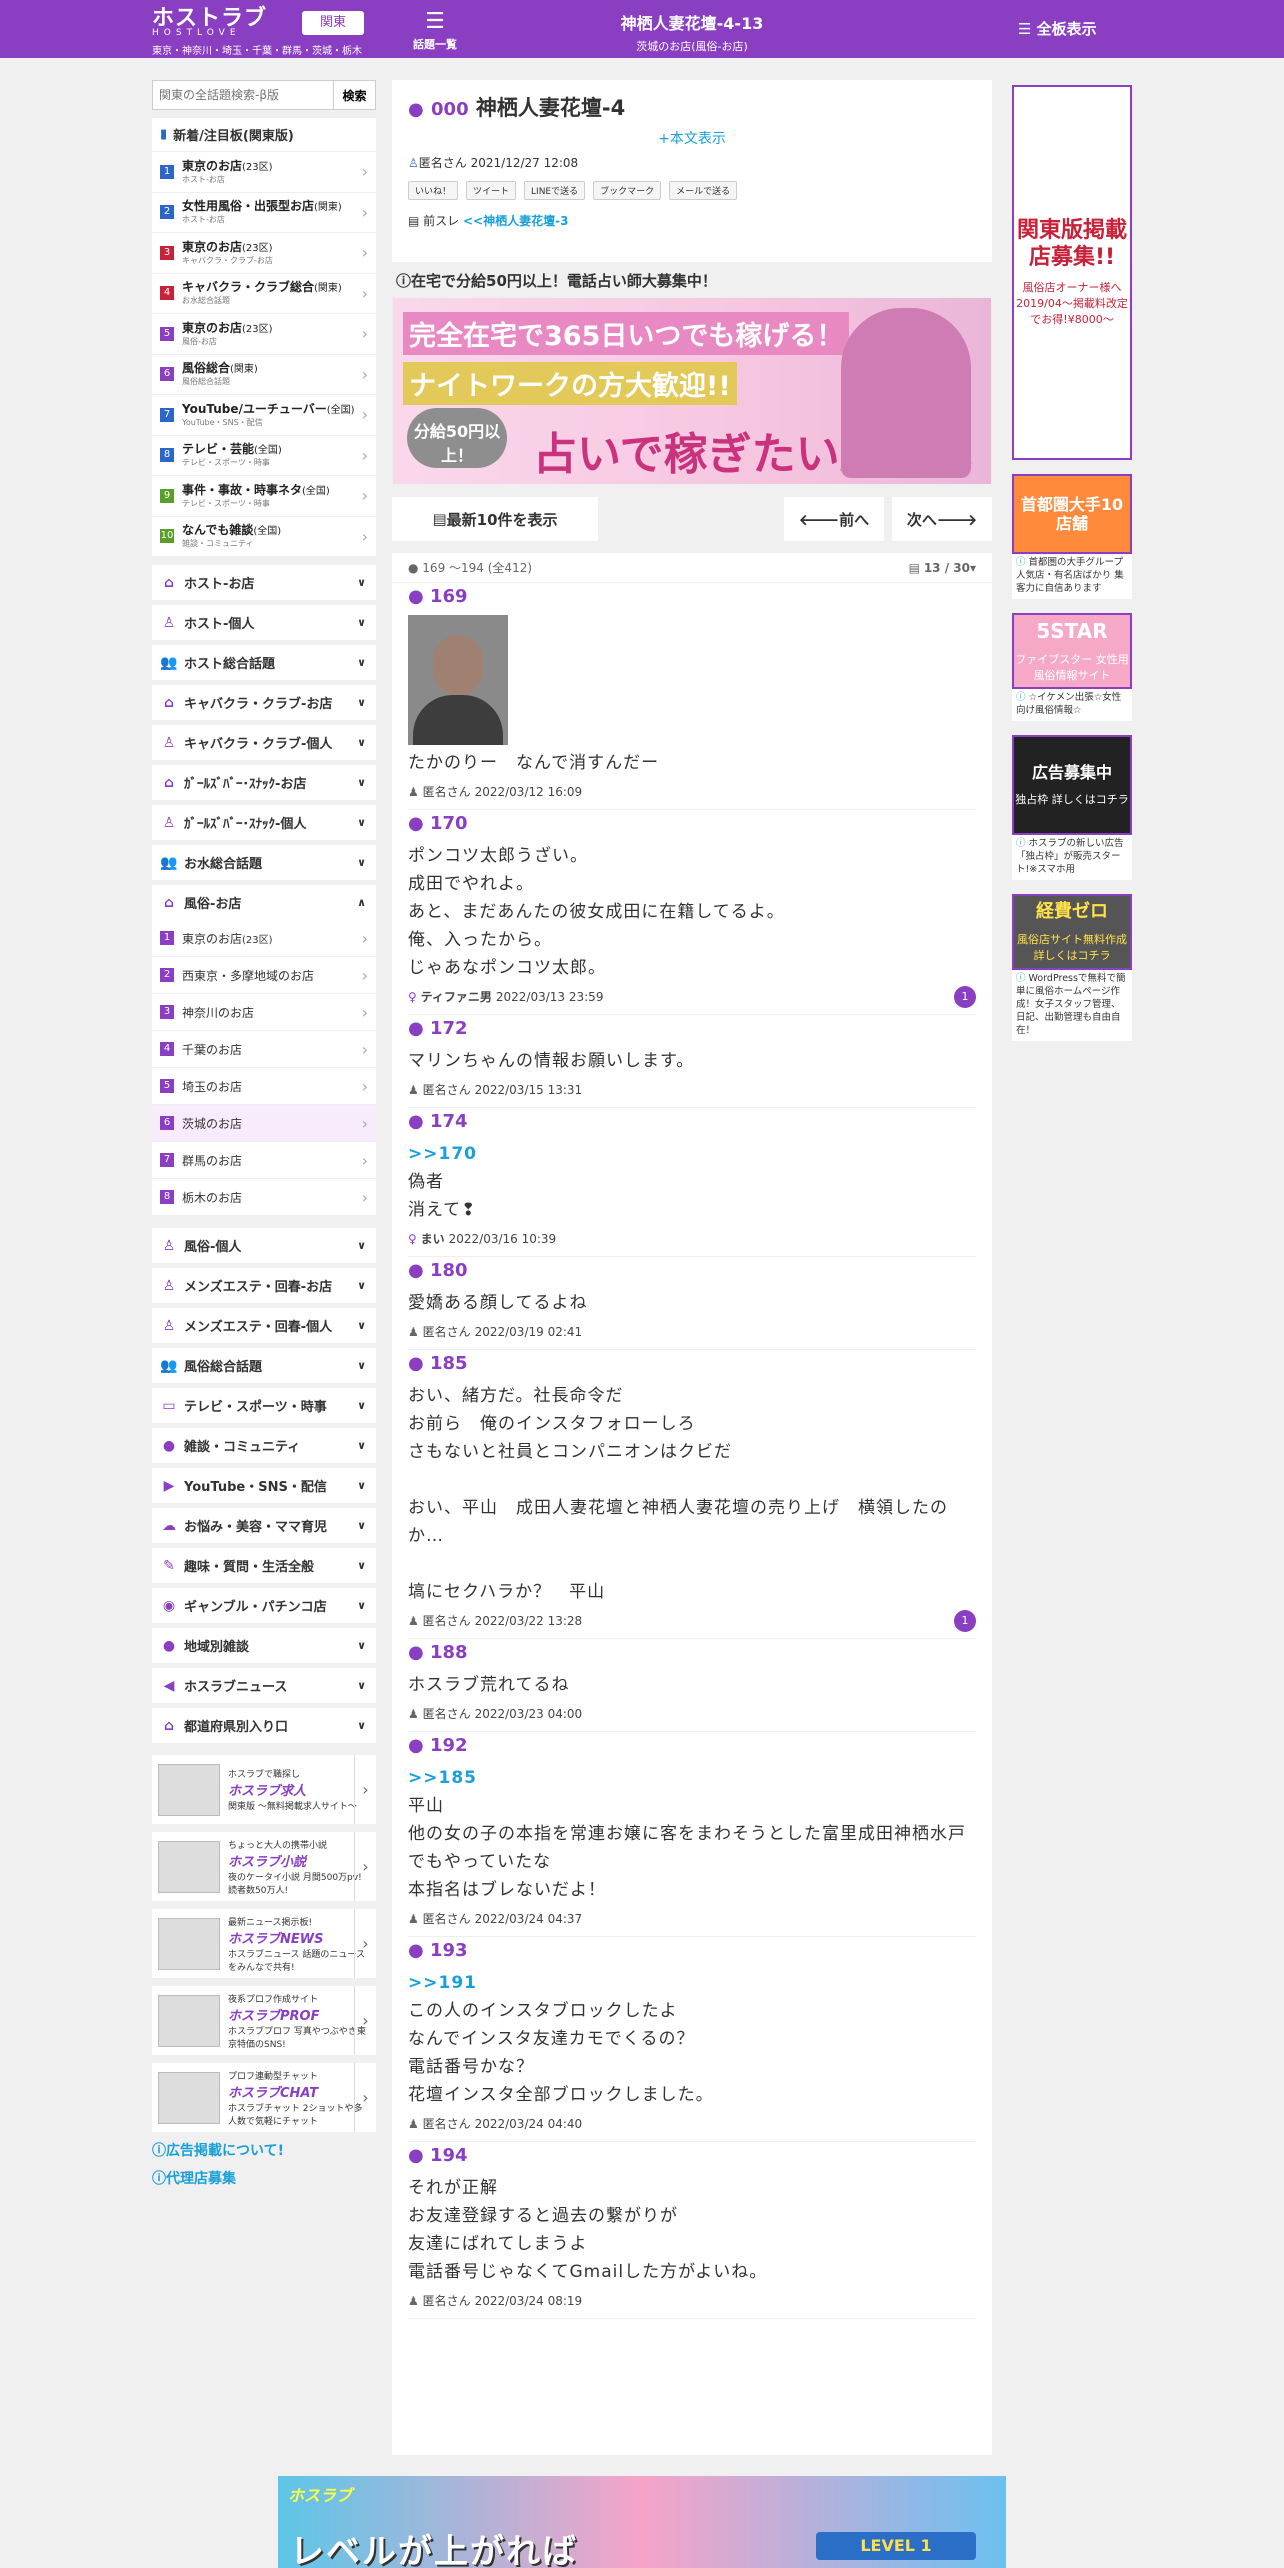 Image resolution: width=1284 pixels, height=2568 pixels. I want to click on promo-desc: 関東版 〜無料掲載求人サイト〜, so click(292, 1807).